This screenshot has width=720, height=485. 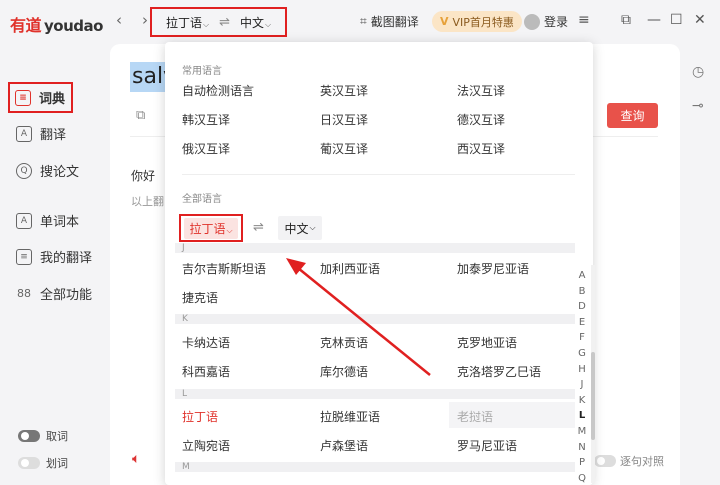 What do you see at coordinates (375, 319) in the screenshot?
I see `group-header-k: K` at bounding box center [375, 319].